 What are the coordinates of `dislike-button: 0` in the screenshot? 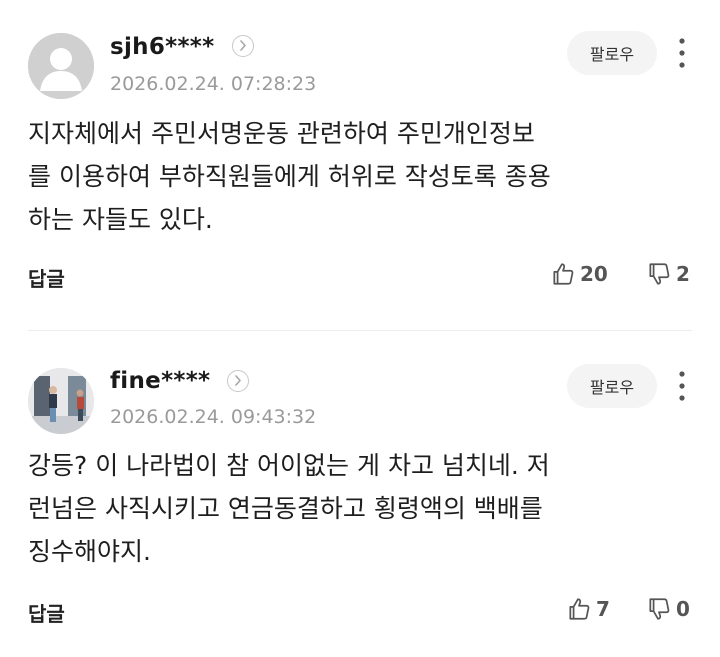 It's located at (668, 609).